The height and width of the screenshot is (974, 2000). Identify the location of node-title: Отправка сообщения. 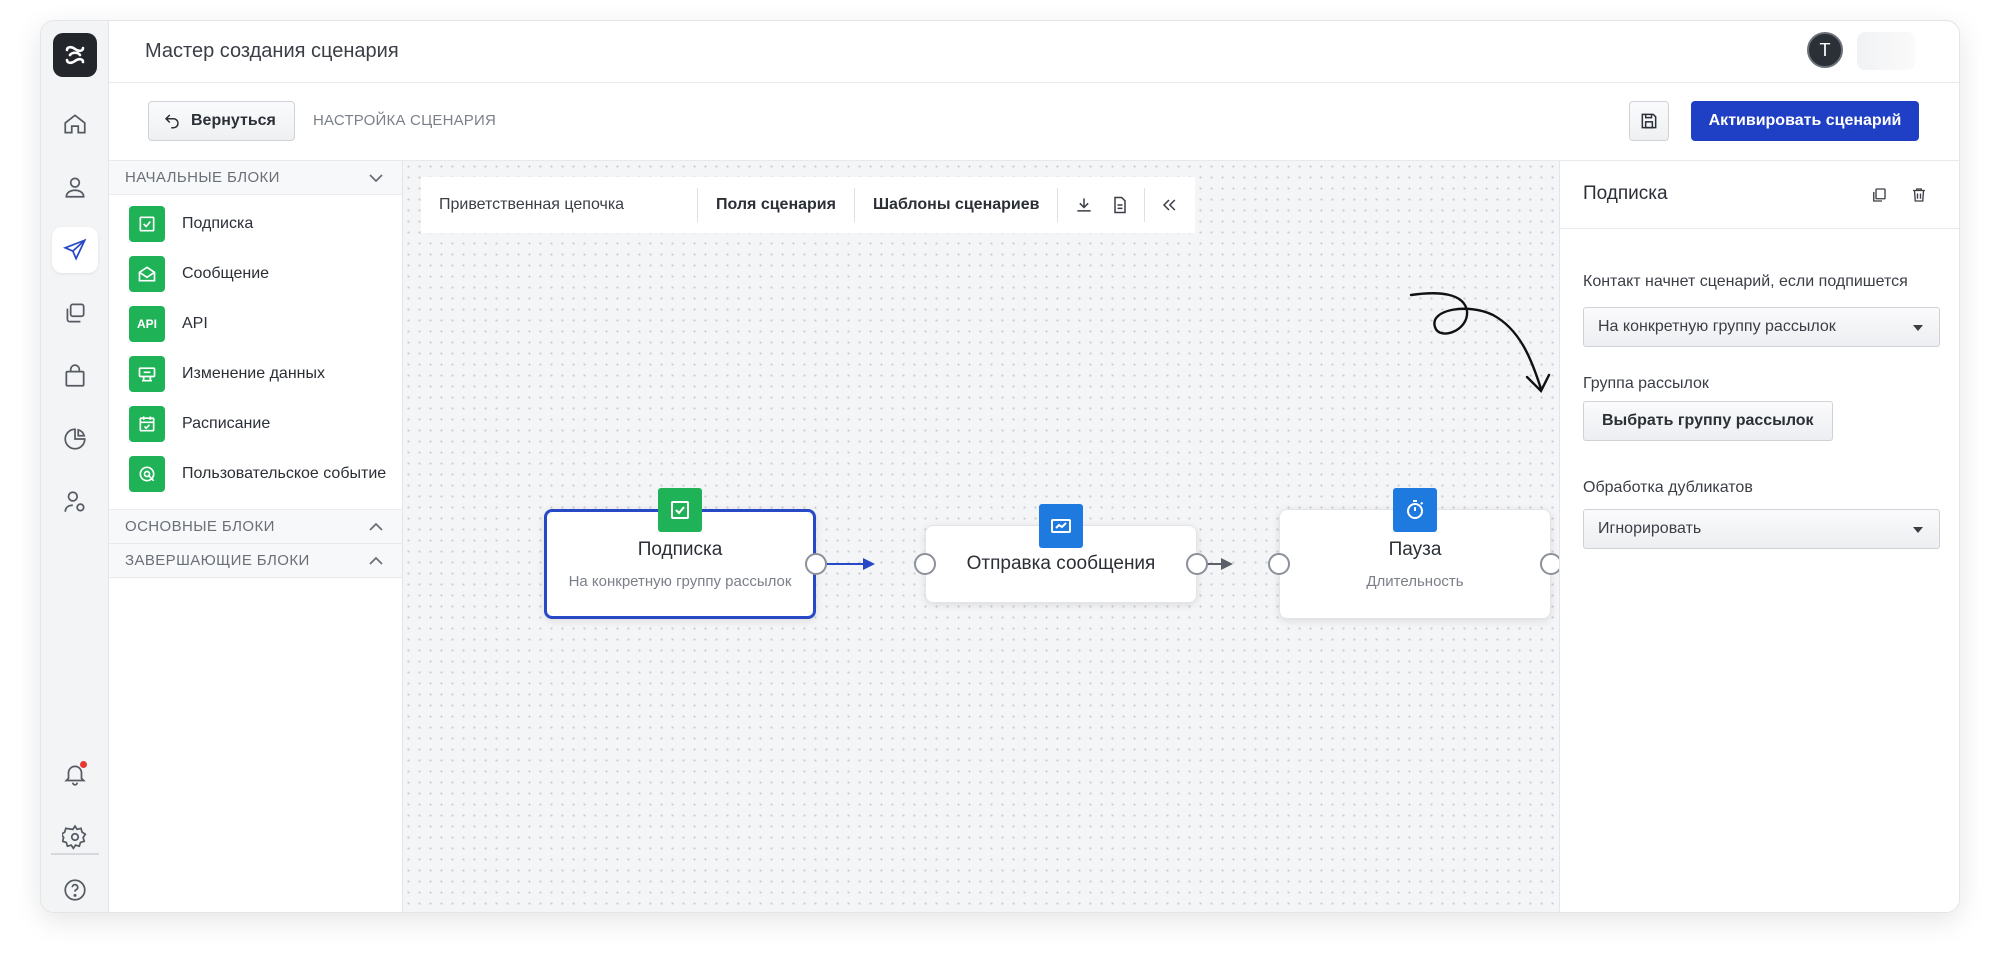
(1061, 563).